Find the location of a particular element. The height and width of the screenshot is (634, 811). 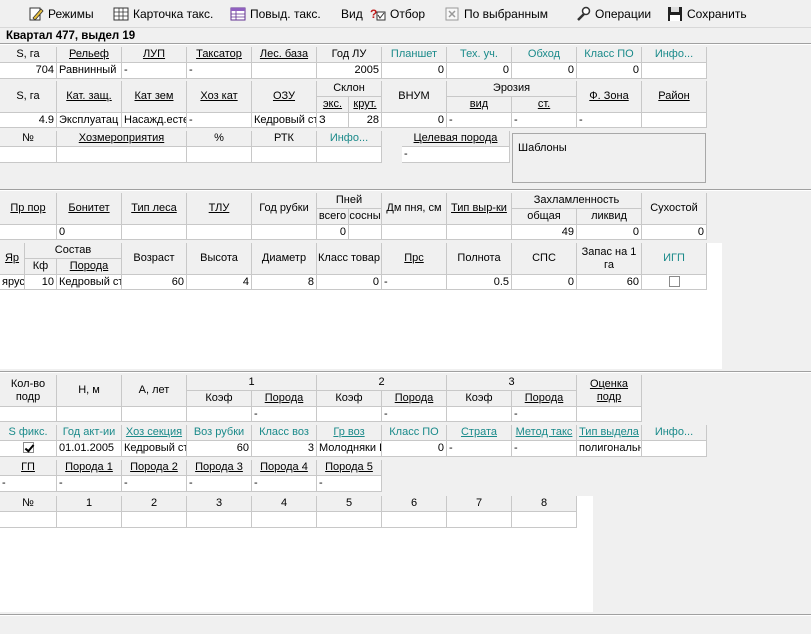

col-header: экс. is located at coordinates (333, 105).